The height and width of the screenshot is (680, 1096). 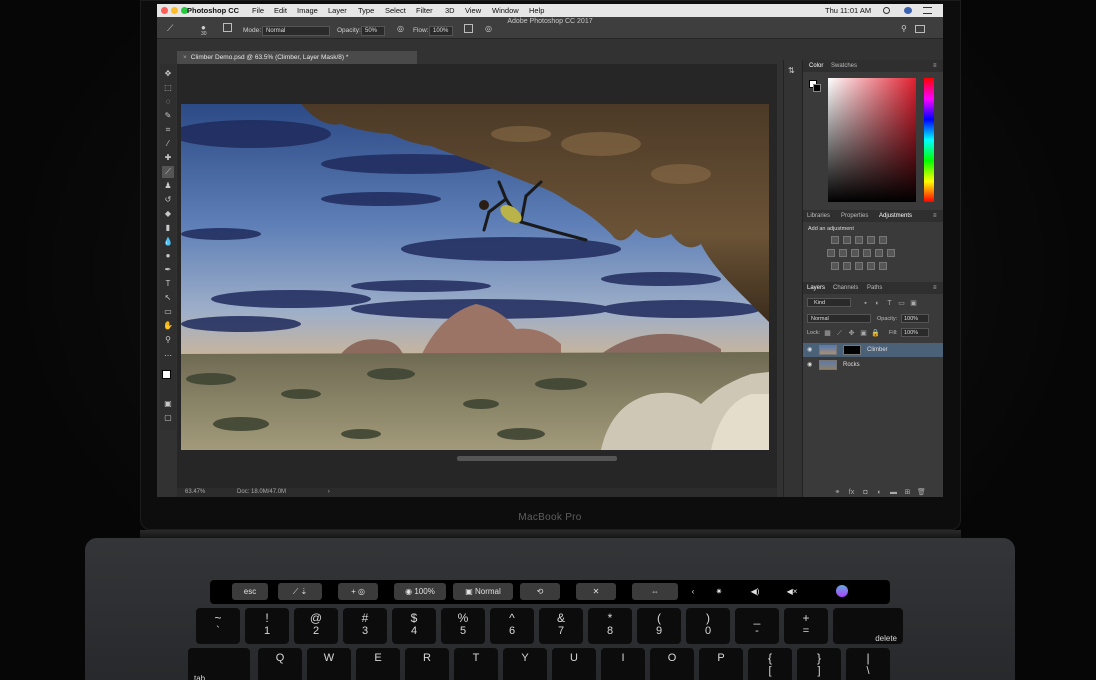 I want to click on lock-position-icon: ✥, so click(x=851, y=333).